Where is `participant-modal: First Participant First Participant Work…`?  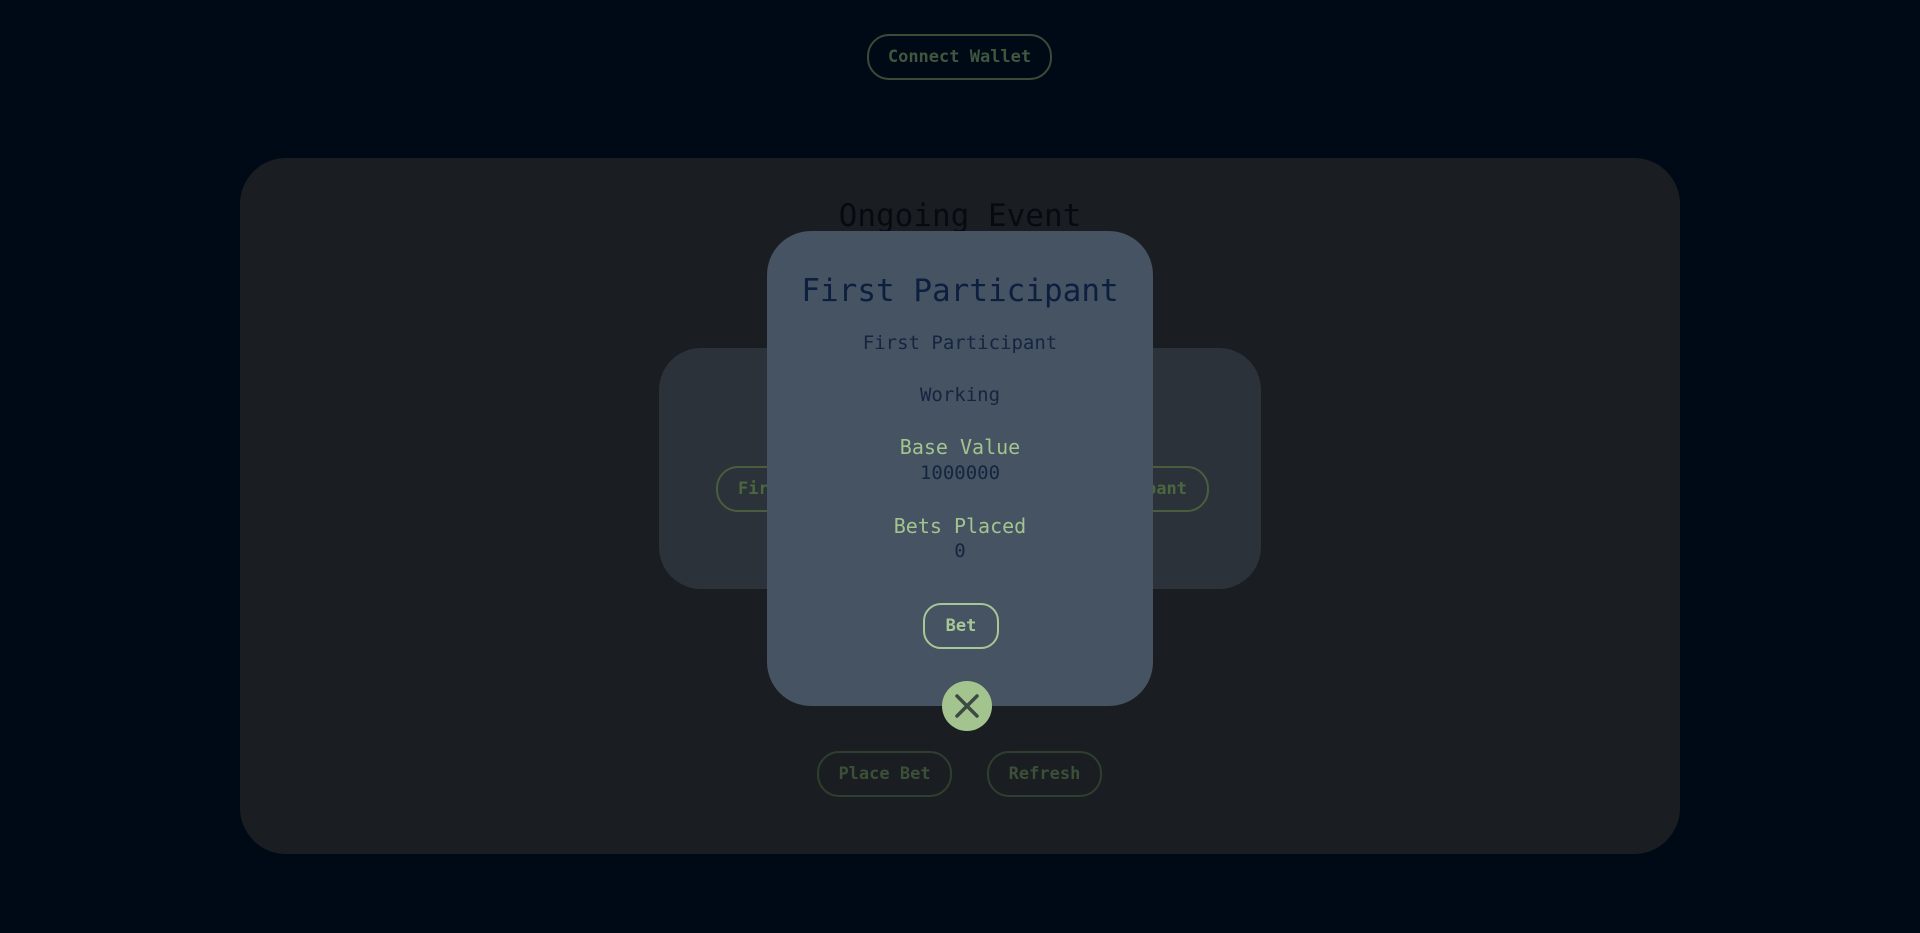 participant-modal: First Participant First Participant Work… is located at coordinates (960, 468).